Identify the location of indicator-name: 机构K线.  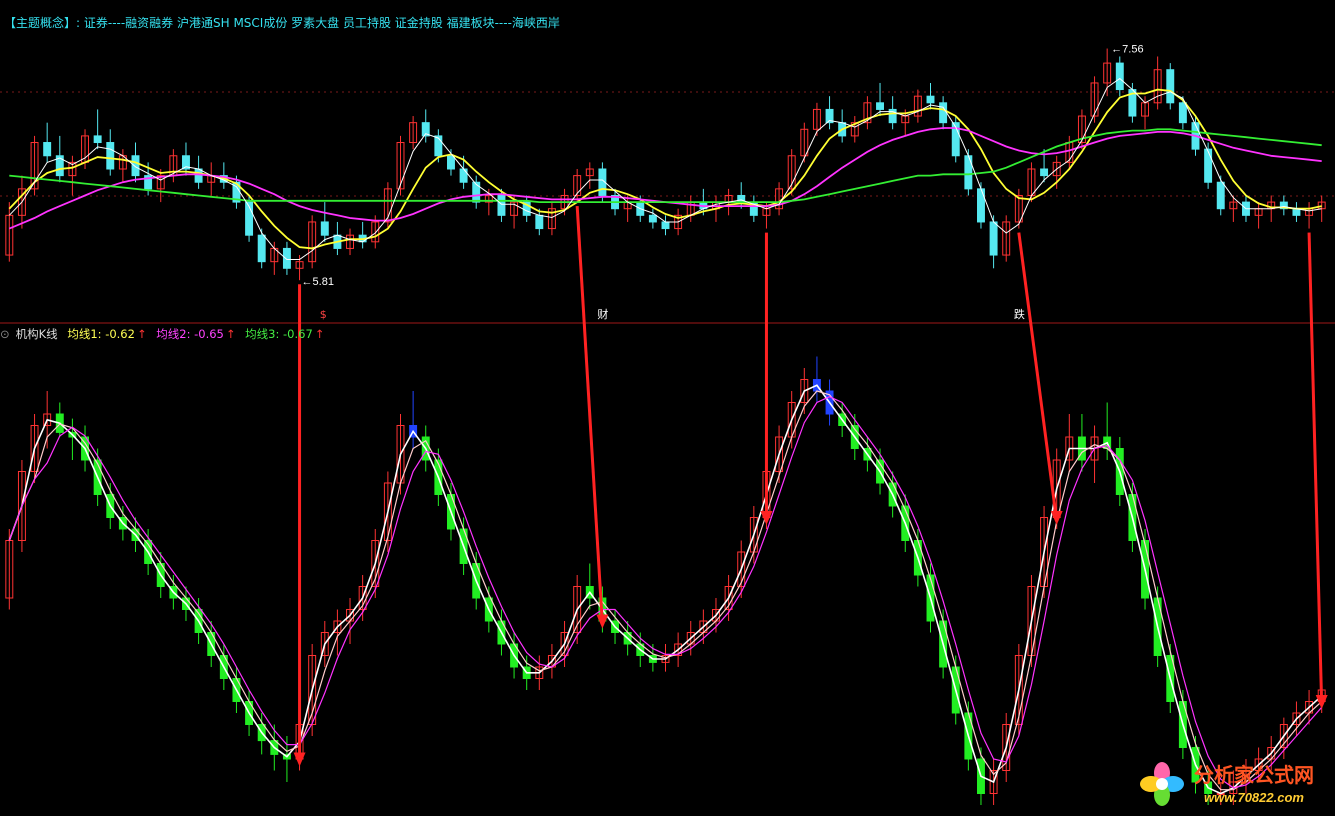
(36, 334).